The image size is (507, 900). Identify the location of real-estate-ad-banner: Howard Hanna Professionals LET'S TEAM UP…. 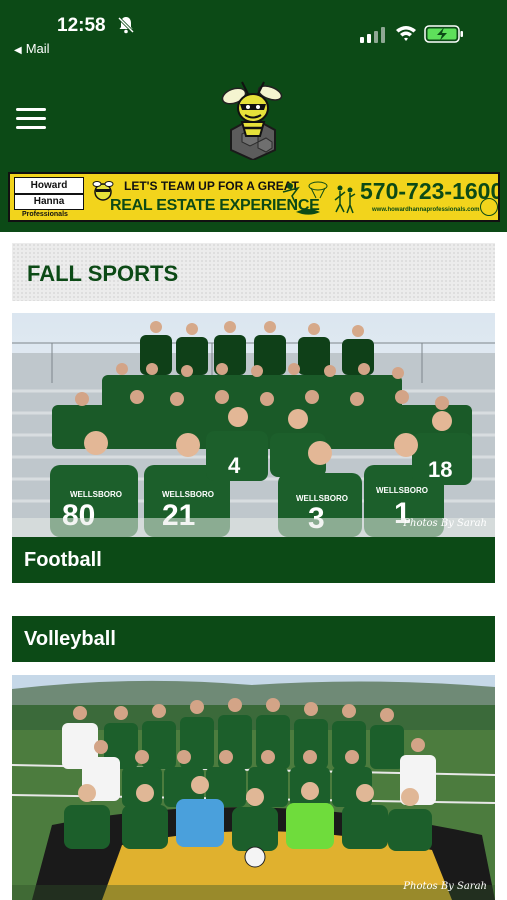
(254, 197).